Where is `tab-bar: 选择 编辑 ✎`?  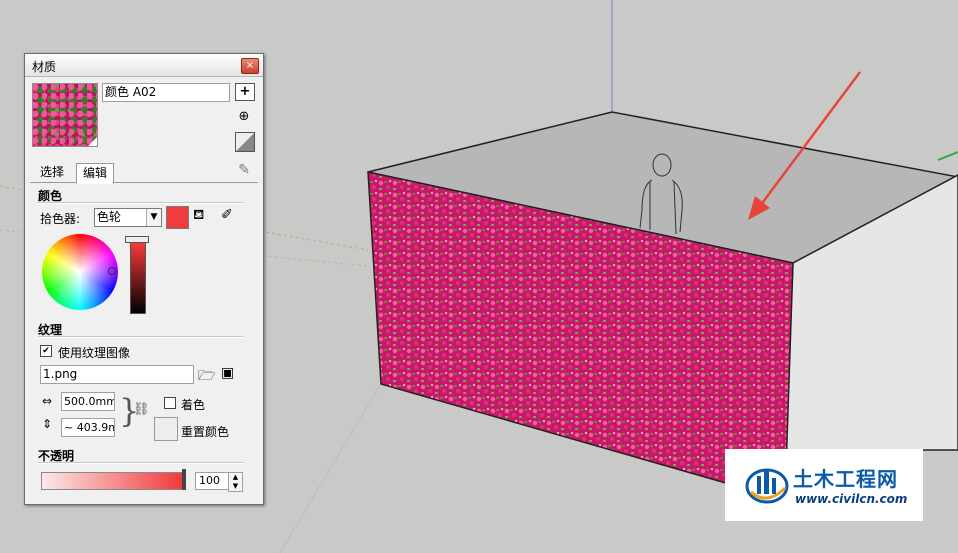 tab-bar: 选择 编辑 ✎ is located at coordinates (144, 173).